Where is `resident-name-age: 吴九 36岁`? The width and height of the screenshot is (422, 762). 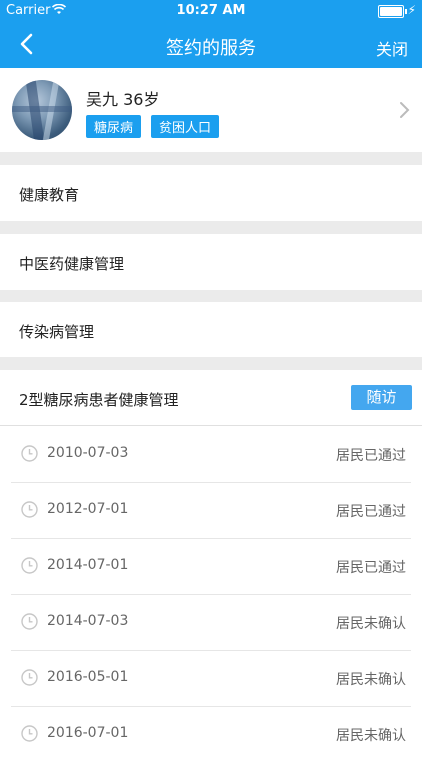 resident-name-age: 吴九 36岁 is located at coordinates (123, 99).